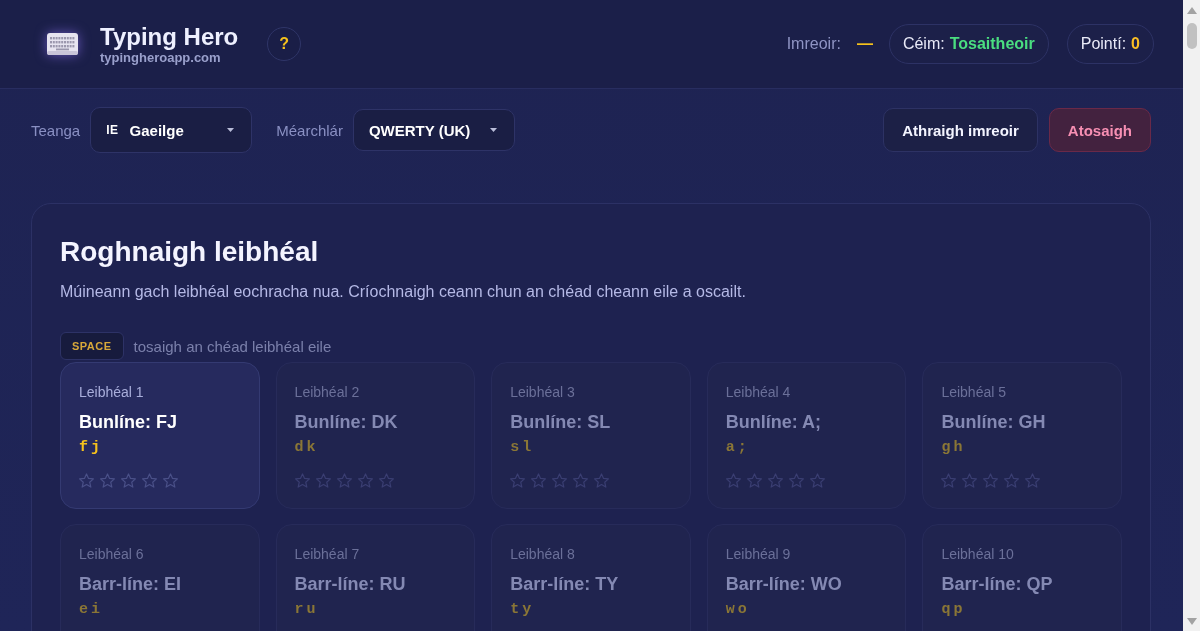 The width and height of the screenshot is (1200, 631). I want to click on level-card: Leibhéal 5 Bunlíne: GH gh, so click(1022, 435).